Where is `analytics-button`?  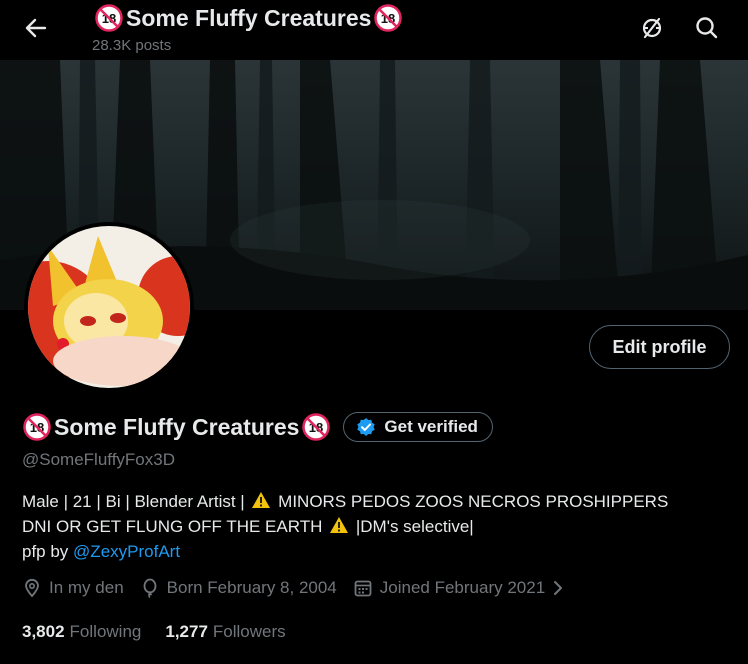 analytics-button is located at coordinates (652, 28).